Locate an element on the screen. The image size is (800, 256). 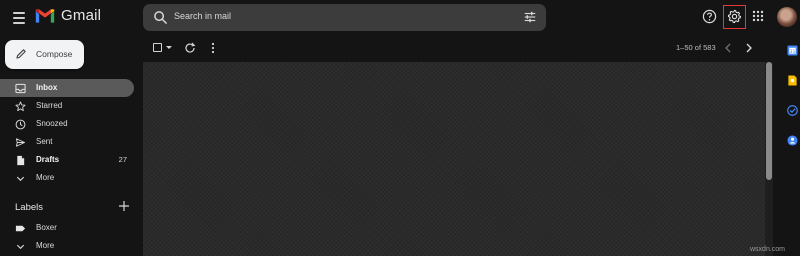
pagination-count: 1–50 of 583 is located at coordinates (696, 47).